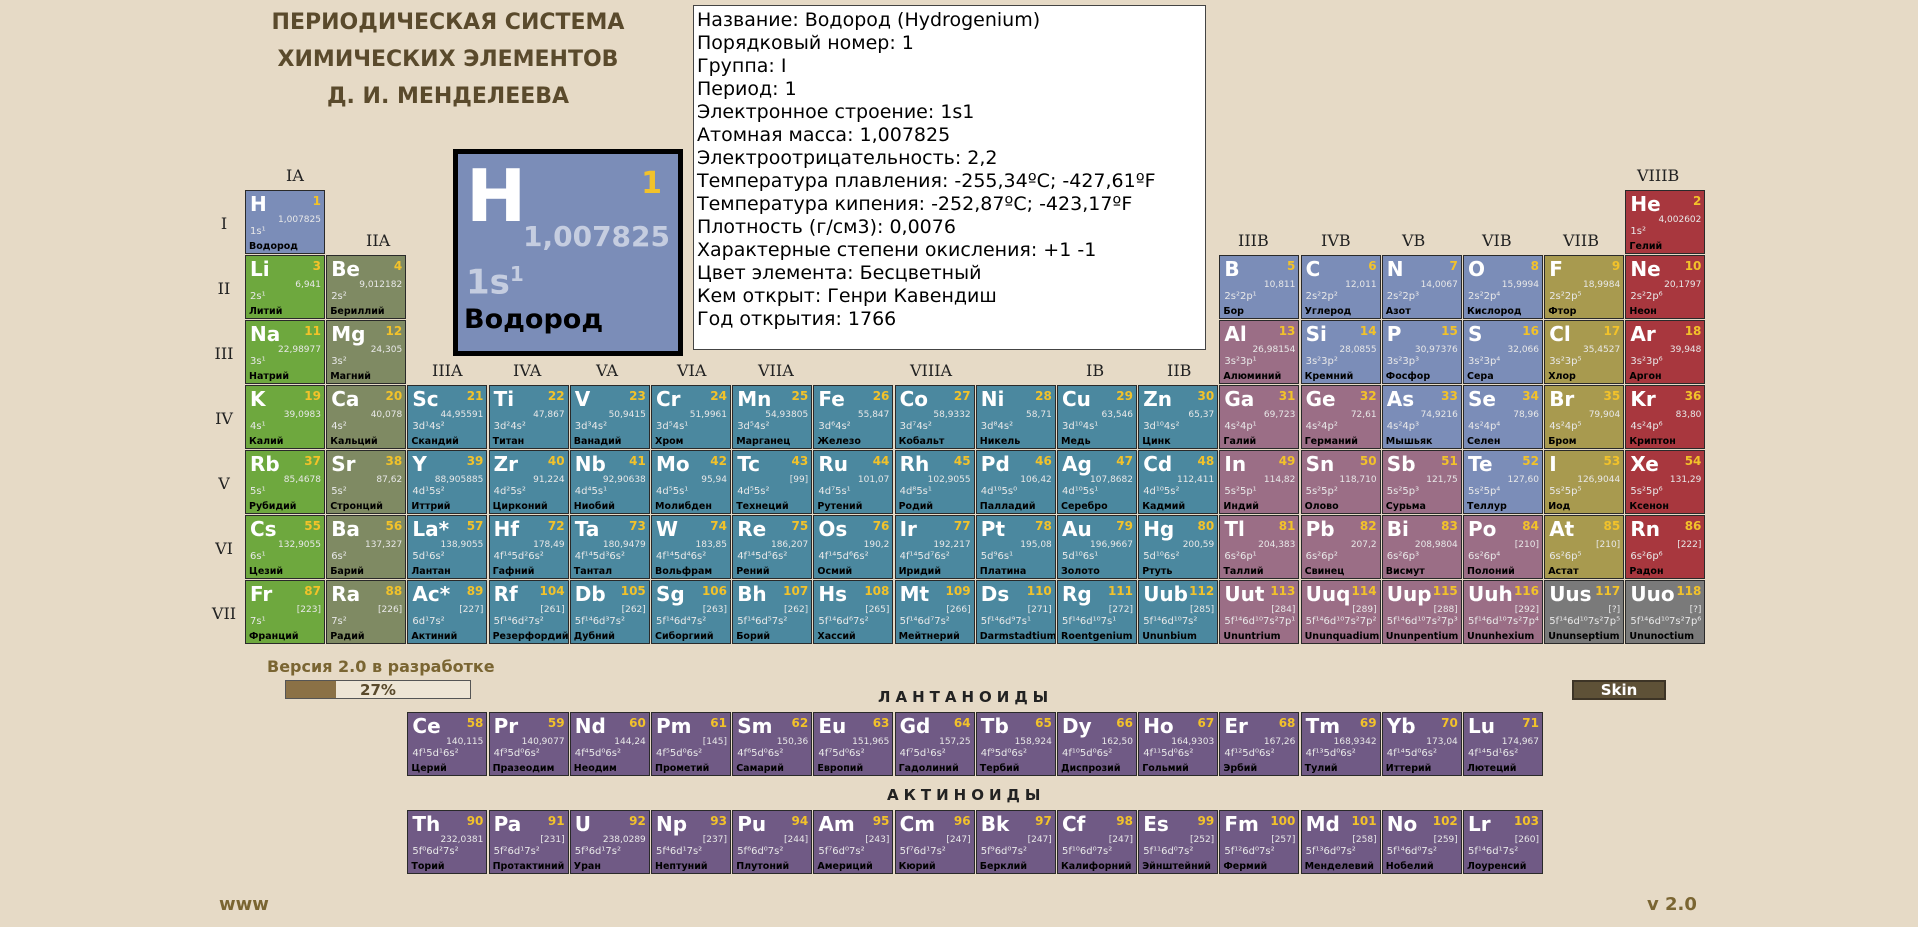 This screenshot has width=1918, height=927. I want to click on element-cell-Si: Si 14 28,0855 3s²3p² Кремний, so click(1340, 352).